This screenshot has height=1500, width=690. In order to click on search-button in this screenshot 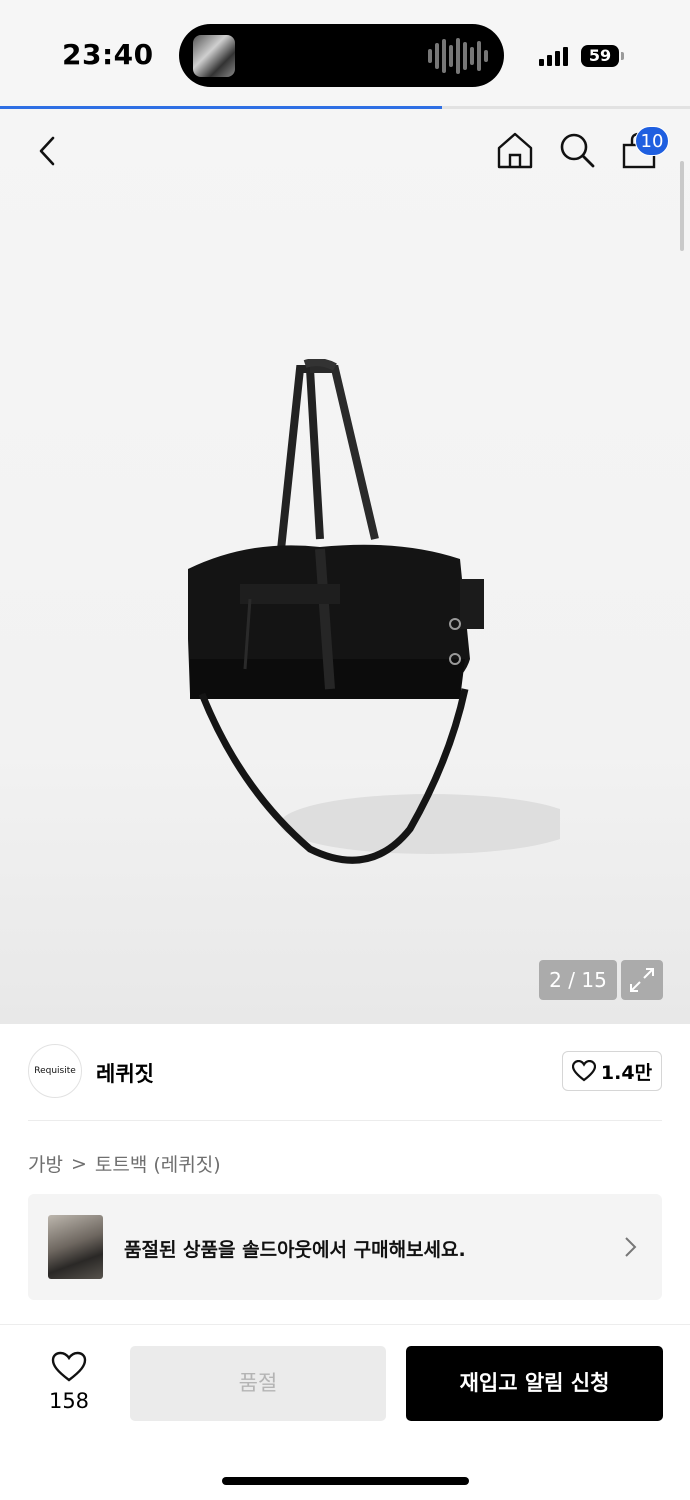, I will do `click(577, 150)`.